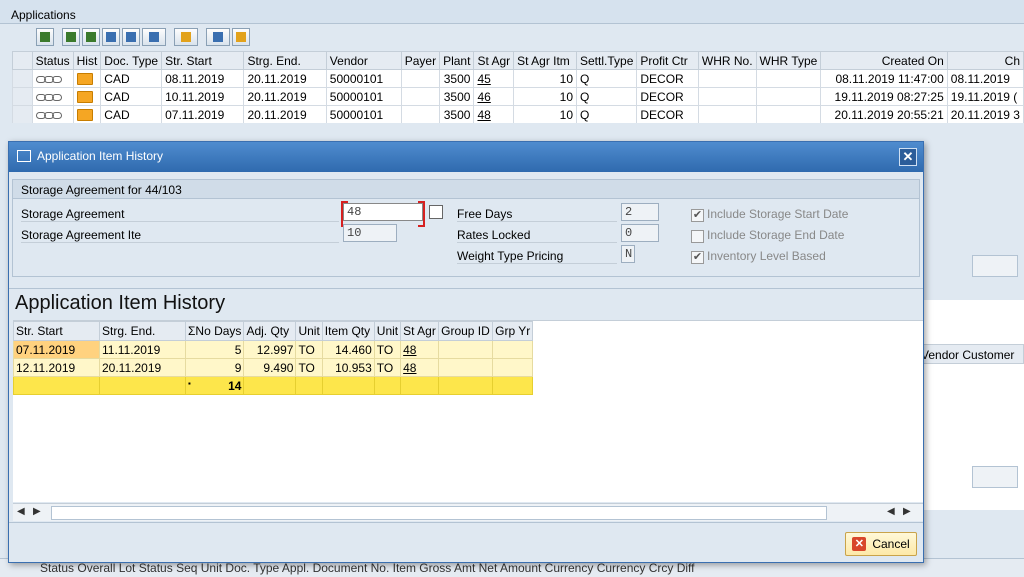  I want to click on edit-icon, so click(218, 37).